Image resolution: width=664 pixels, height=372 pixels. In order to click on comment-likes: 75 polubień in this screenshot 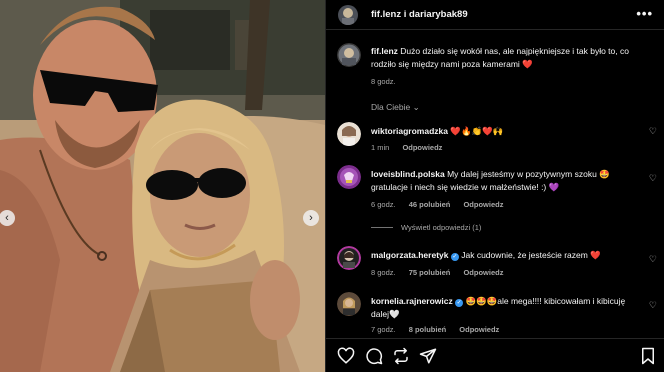, I will do `click(430, 272)`.